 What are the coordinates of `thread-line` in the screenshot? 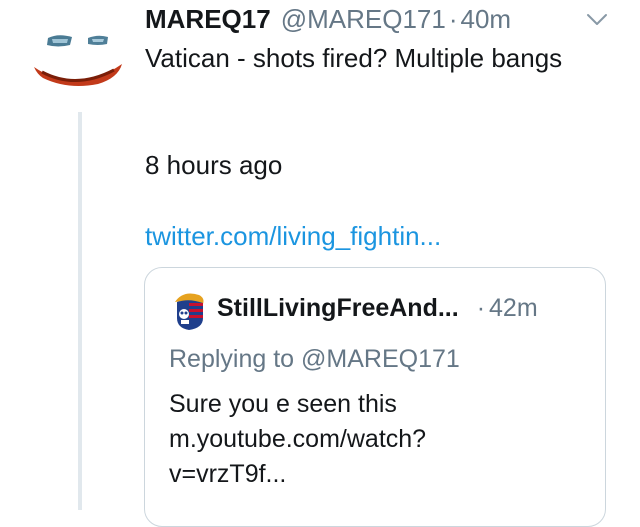 It's located at (80, 311).